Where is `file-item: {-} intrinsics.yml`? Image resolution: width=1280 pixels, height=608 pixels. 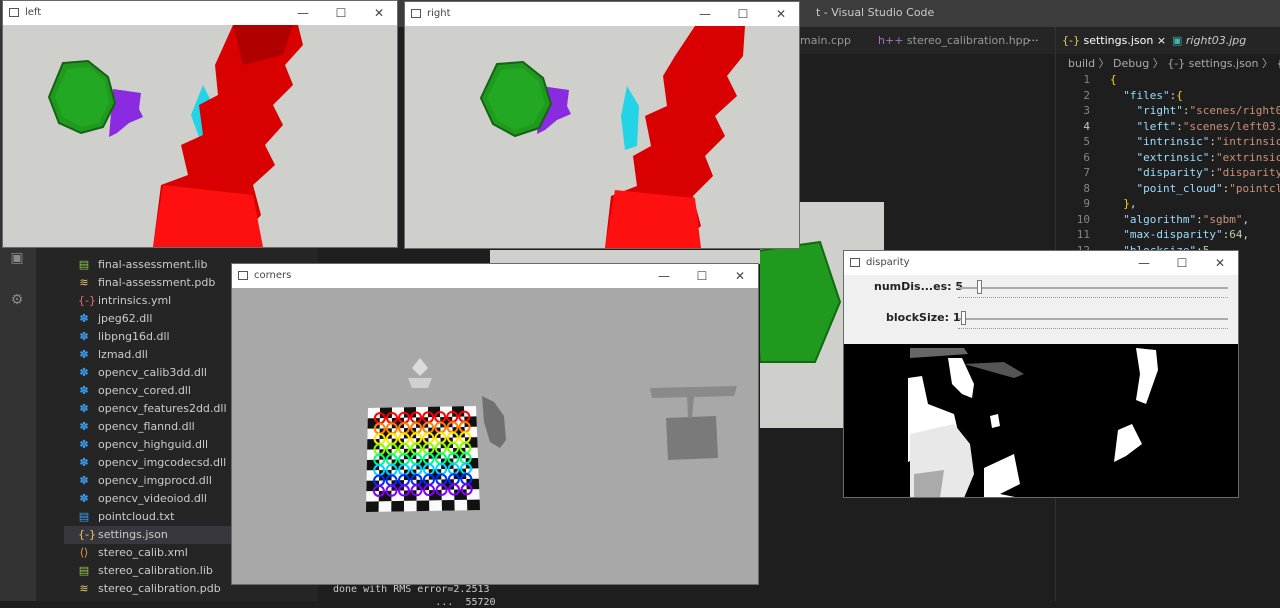 file-item: {-} intrinsics.yml is located at coordinates (124, 301).